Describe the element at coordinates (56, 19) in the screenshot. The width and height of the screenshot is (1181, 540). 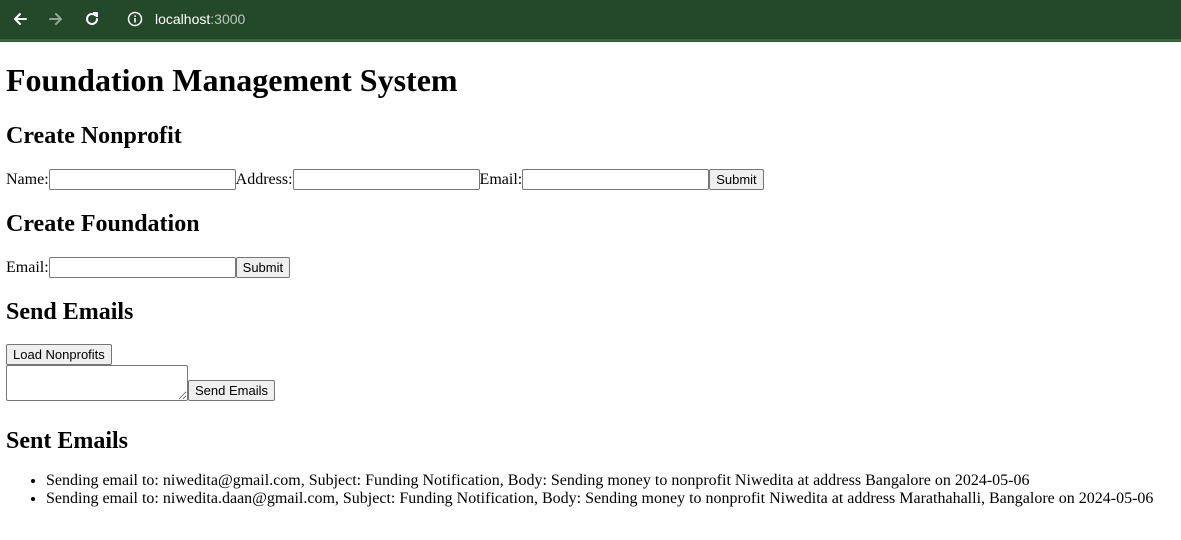
I see `forward-arrow-icon` at that location.